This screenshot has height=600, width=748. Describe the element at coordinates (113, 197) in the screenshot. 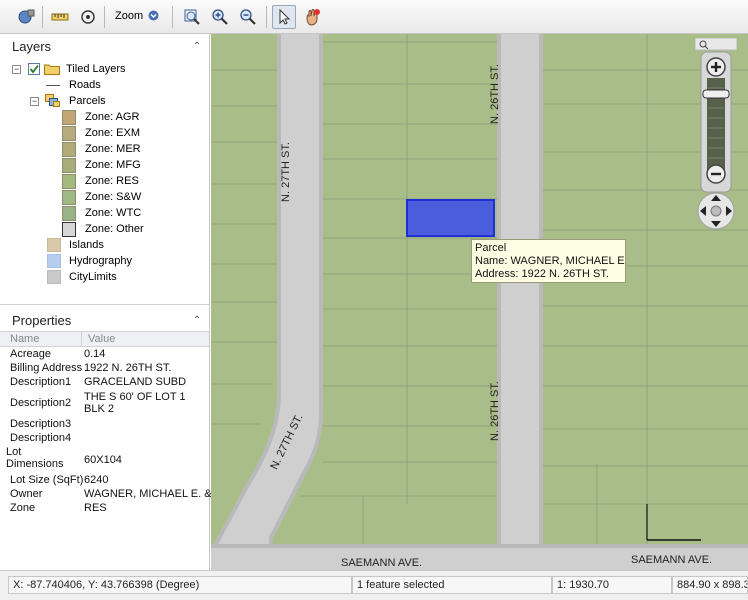

I see `tree-item-label: Zone: S&W` at that location.